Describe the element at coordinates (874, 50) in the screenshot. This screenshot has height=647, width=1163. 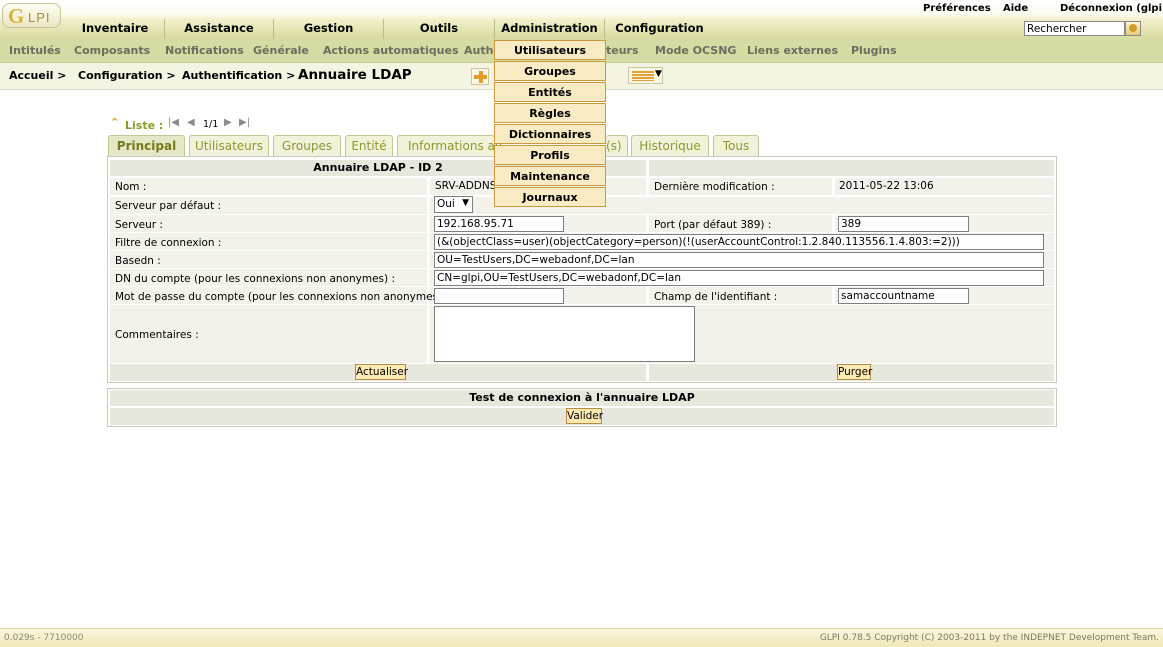
I see `submenu-plugins: Plugins` at that location.